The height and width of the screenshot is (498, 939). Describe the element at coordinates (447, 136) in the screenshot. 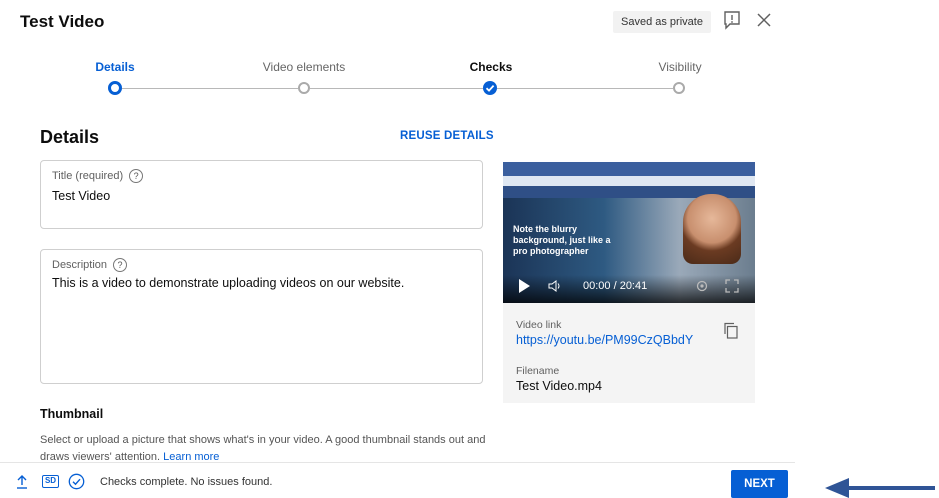

I see `reuse-details-button: REUSE DETAILS` at that location.